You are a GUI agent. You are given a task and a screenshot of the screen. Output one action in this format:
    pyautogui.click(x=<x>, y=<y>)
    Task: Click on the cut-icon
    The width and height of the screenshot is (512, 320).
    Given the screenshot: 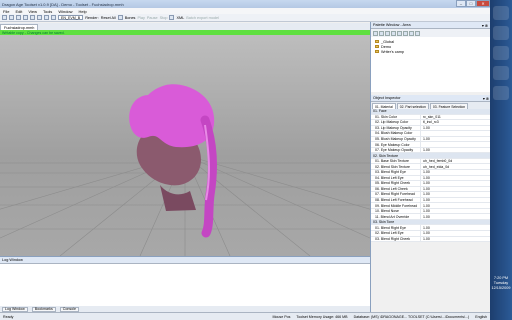 What is the action you would take?
    pyautogui.click(x=25, y=17)
    